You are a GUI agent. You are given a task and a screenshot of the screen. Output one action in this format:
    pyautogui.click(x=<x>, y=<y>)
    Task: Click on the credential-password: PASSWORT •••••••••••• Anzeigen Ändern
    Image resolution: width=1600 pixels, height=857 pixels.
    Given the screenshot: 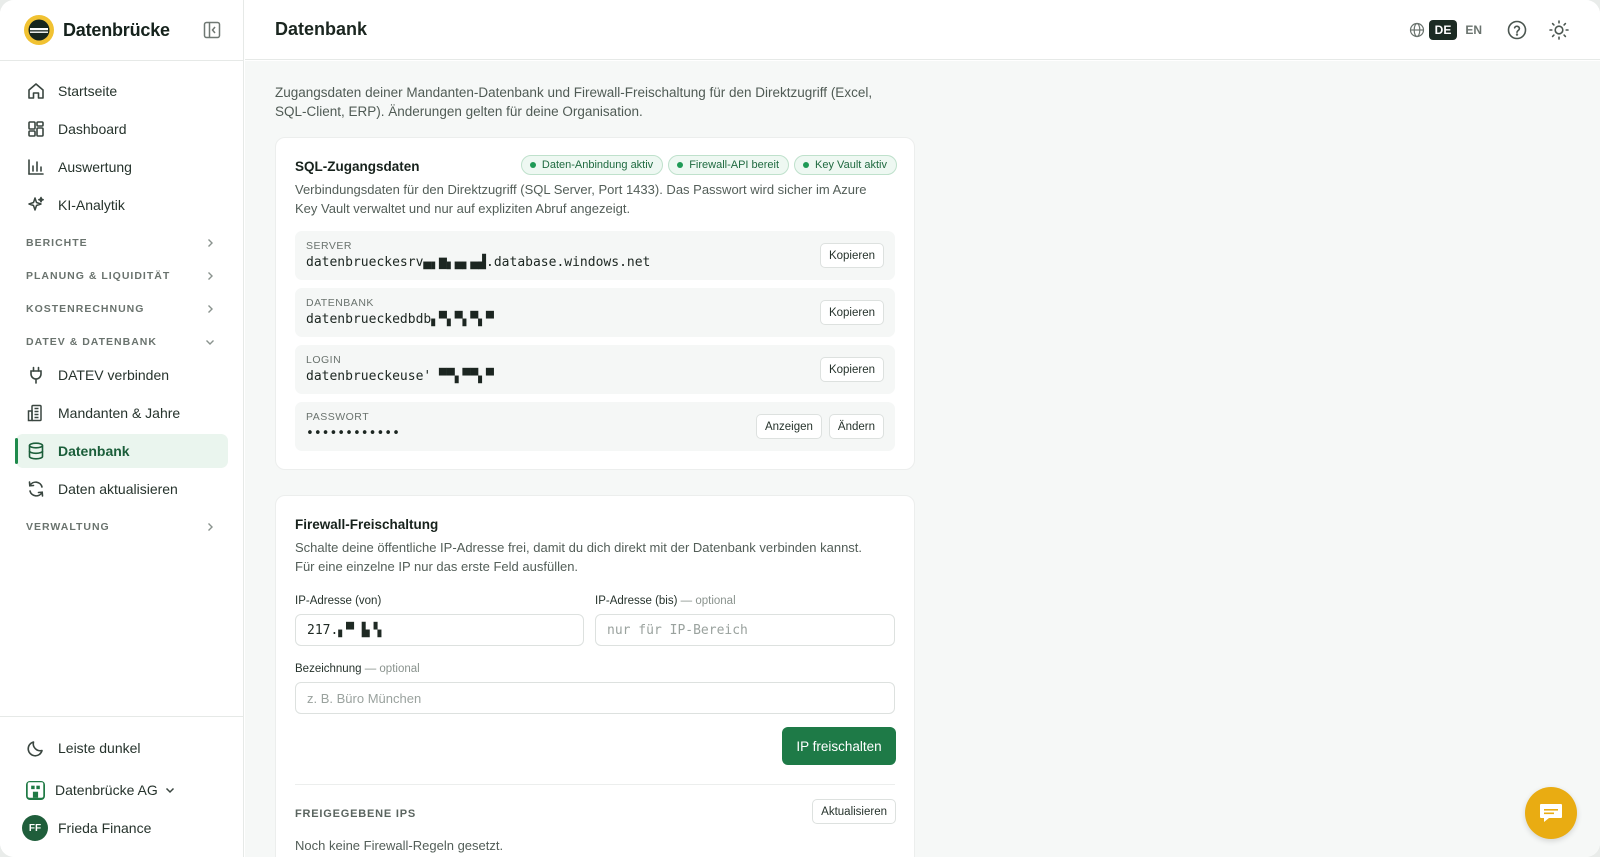 What is the action you would take?
    pyautogui.click(x=595, y=426)
    